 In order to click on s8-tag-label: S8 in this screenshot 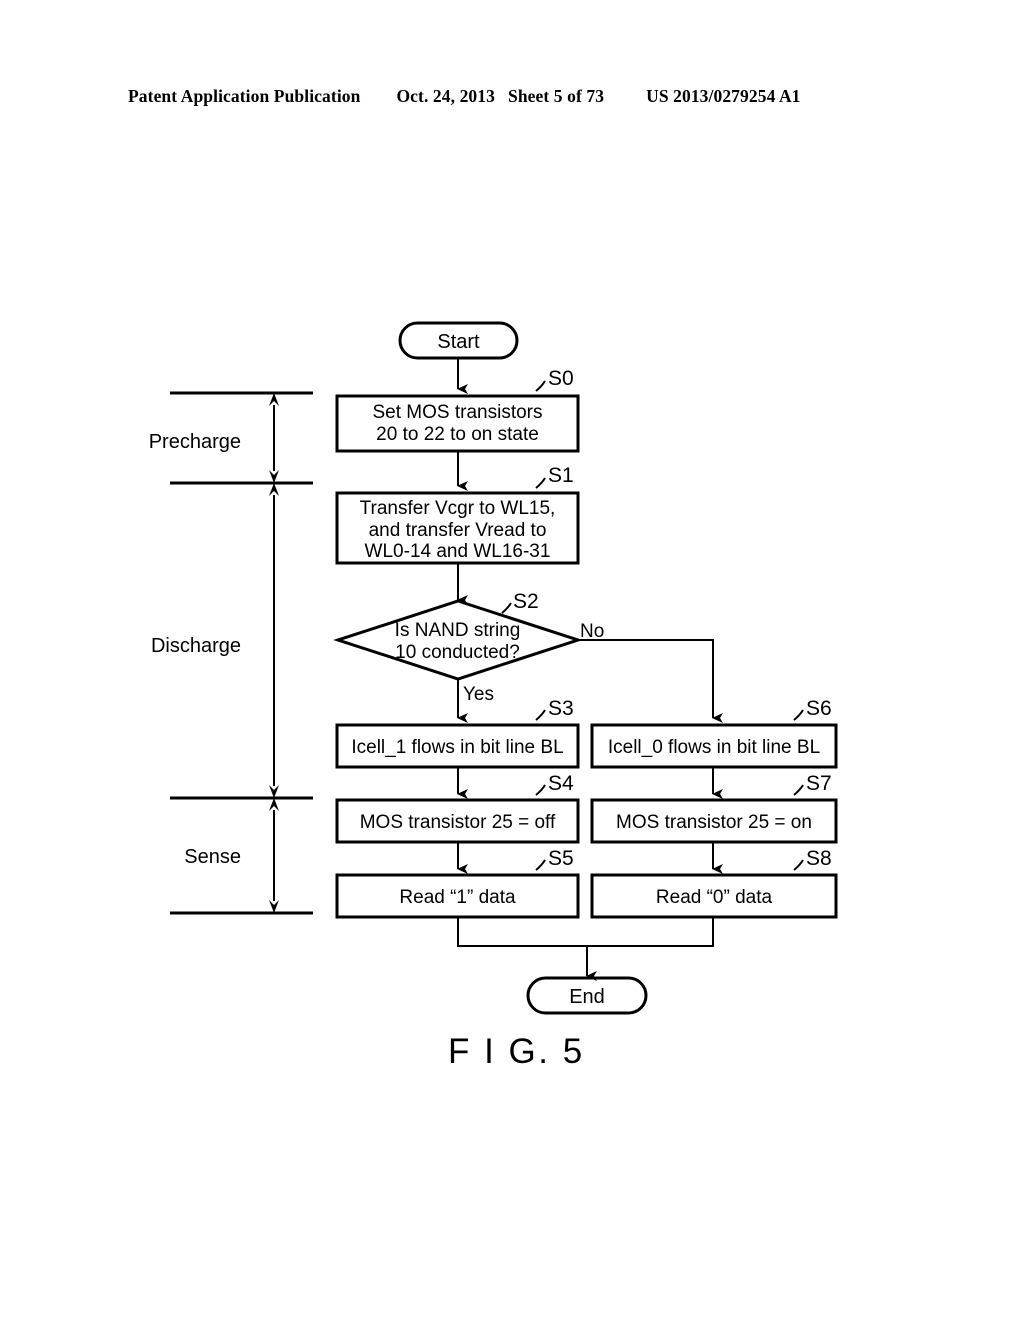, I will do `click(819, 858)`.